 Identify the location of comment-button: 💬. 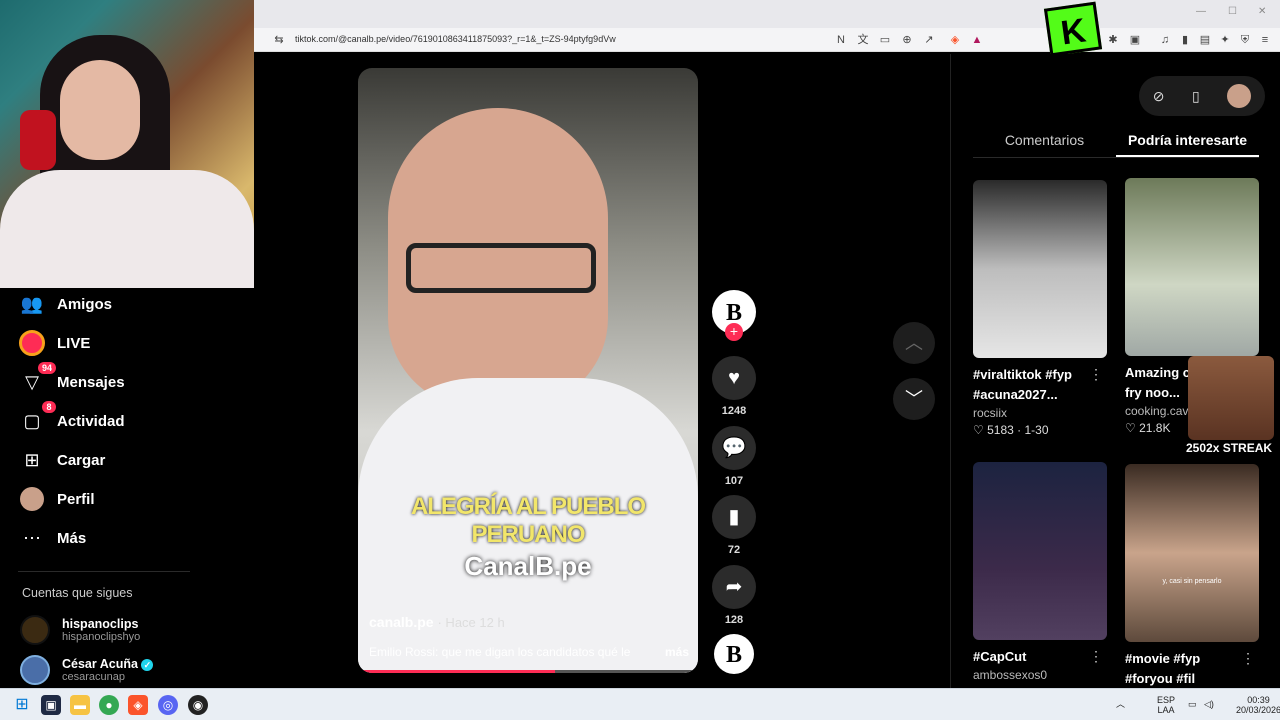
(734, 448).